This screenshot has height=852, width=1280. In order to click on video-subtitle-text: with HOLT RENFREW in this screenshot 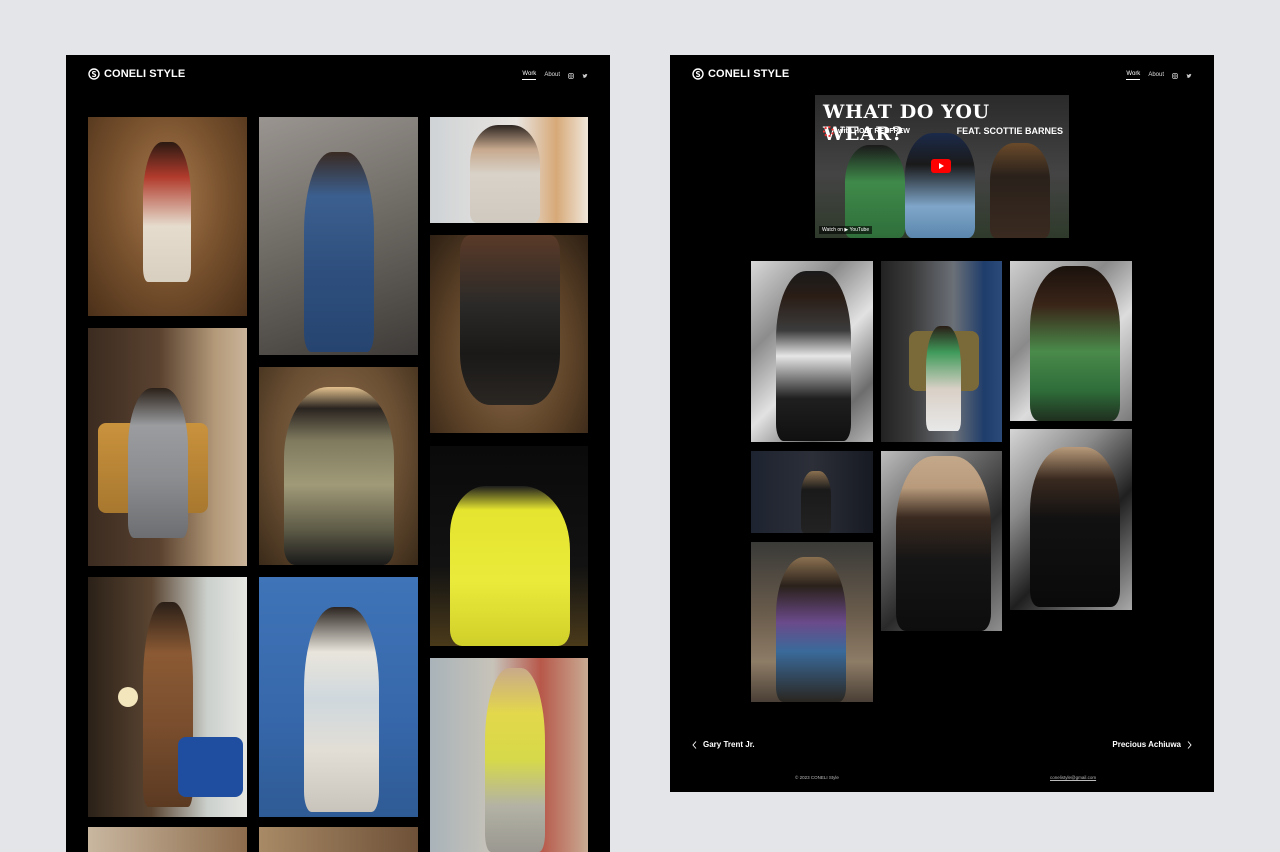, I will do `click(874, 131)`.